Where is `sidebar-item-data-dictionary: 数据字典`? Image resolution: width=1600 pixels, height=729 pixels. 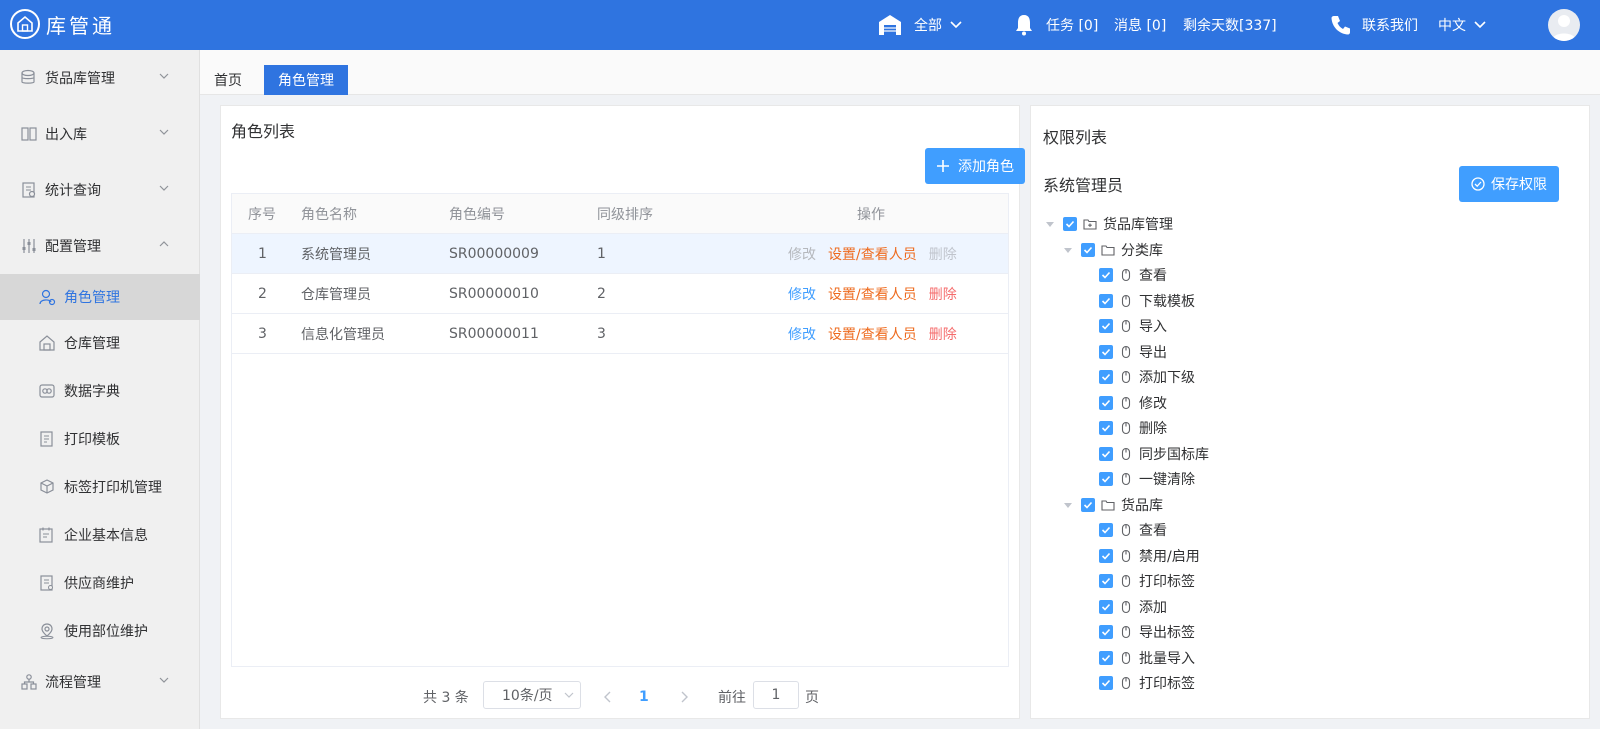 sidebar-item-data-dictionary: 数据字典 is located at coordinates (100, 391).